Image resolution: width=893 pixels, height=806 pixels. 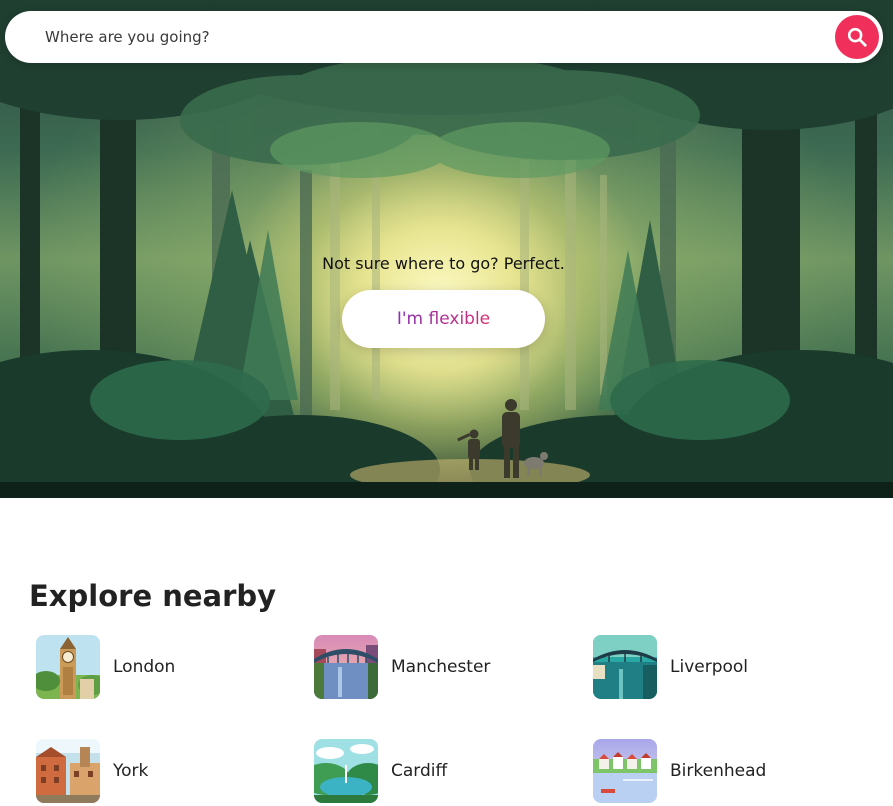 What do you see at coordinates (443, 263) in the screenshot?
I see `hero-headline: Not sure where to go? Perfect.` at bounding box center [443, 263].